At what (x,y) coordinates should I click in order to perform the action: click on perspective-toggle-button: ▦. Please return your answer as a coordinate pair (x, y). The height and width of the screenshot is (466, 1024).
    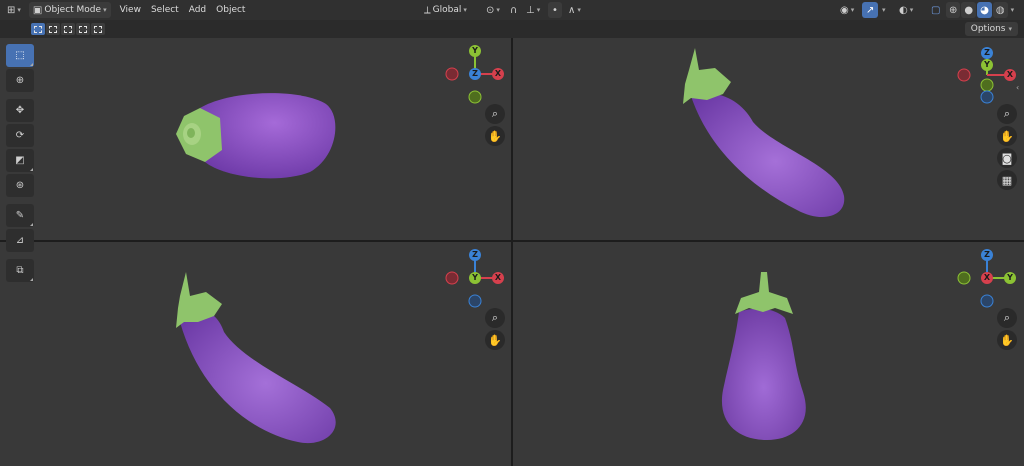
    Looking at the image, I should click on (1007, 180).